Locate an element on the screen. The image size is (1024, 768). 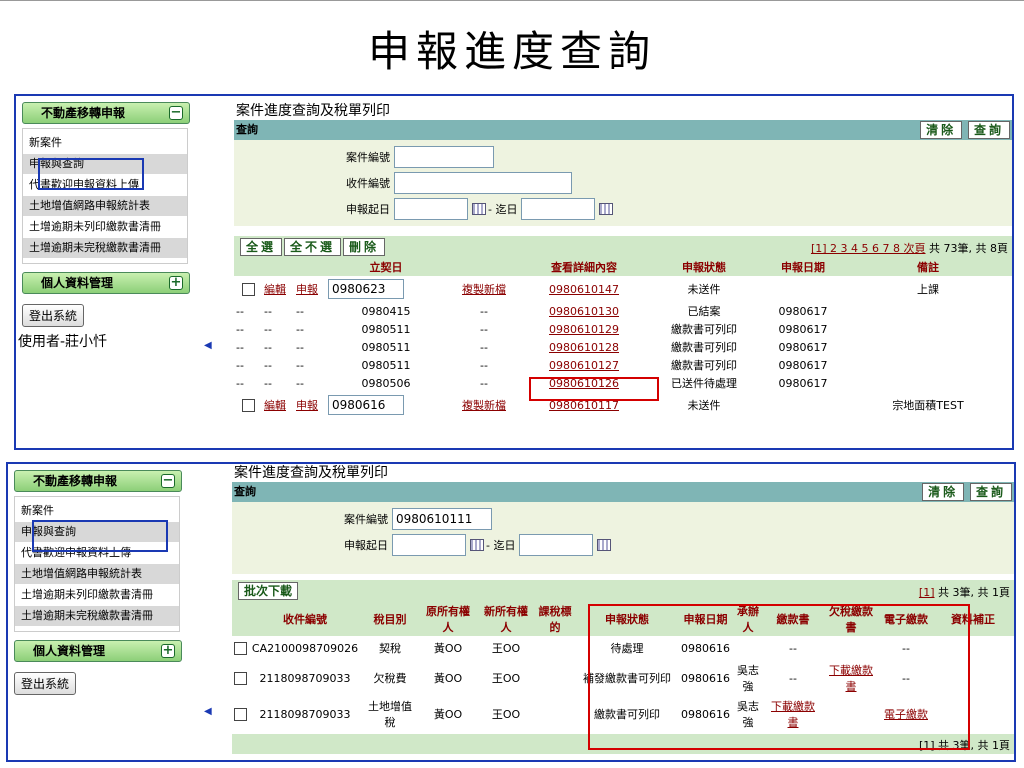
new-owner-cell: 王OO is located at coordinates (506, 648).